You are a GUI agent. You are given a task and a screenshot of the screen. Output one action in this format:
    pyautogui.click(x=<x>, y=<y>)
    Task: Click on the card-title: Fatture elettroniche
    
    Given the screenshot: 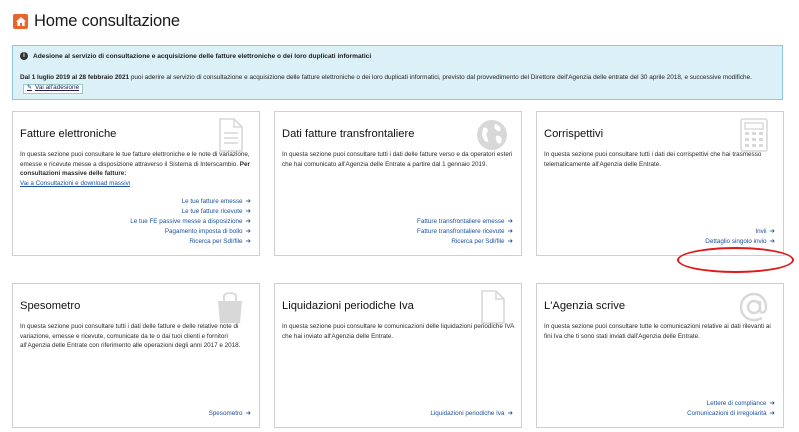 What is the action you would take?
    pyautogui.click(x=68, y=134)
    